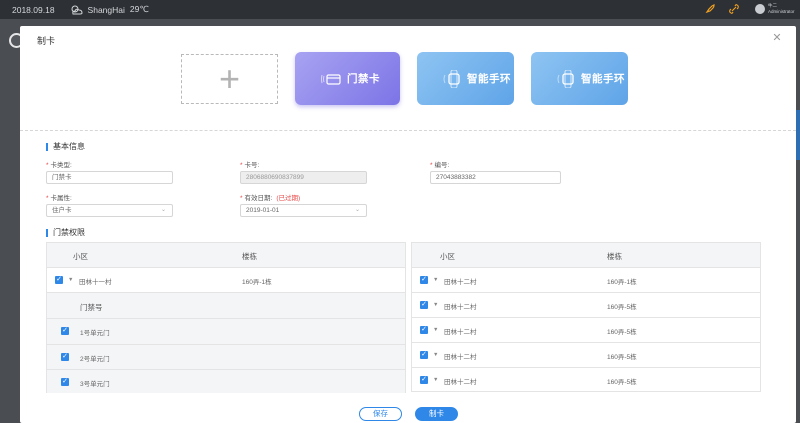  I want to click on smart-band-label-1: 智能手环, so click(489, 79).